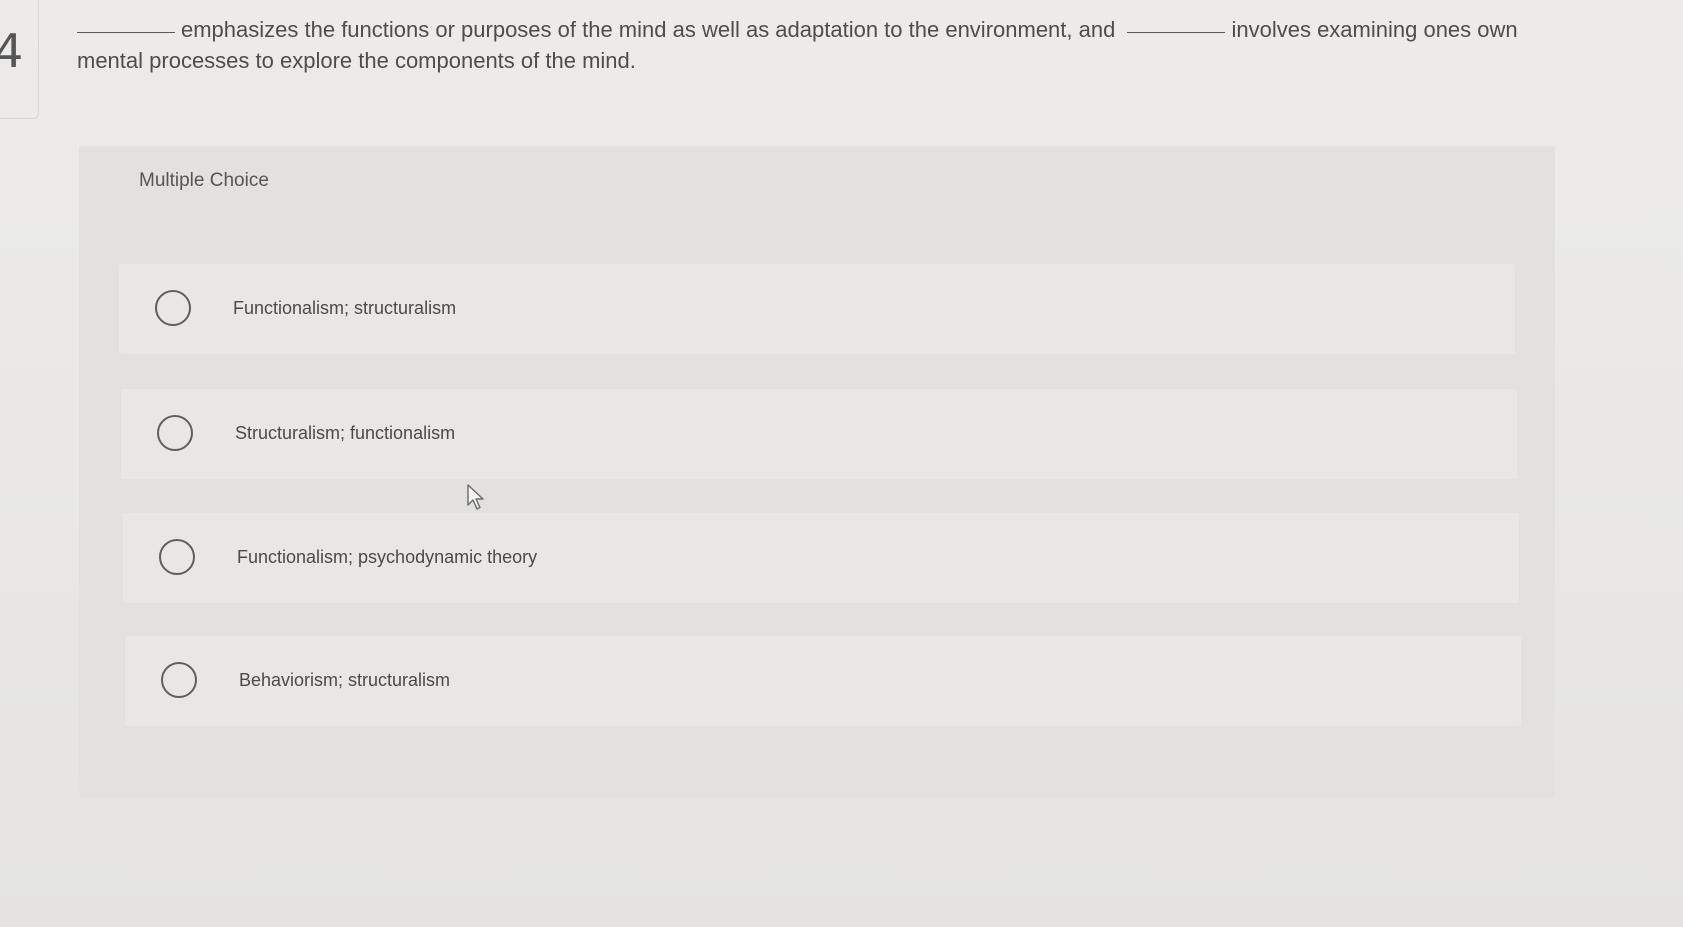 The height and width of the screenshot is (927, 1683). What do you see at coordinates (345, 308) in the screenshot?
I see `answer-option-label: Functionalism; structuralism` at bounding box center [345, 308].